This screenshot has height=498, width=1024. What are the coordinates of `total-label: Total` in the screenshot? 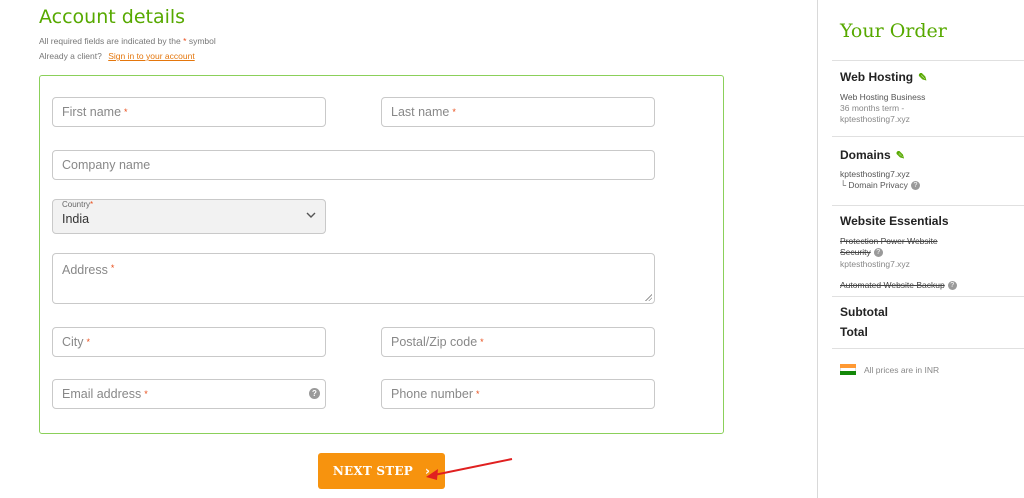 It's located at (854, 332).